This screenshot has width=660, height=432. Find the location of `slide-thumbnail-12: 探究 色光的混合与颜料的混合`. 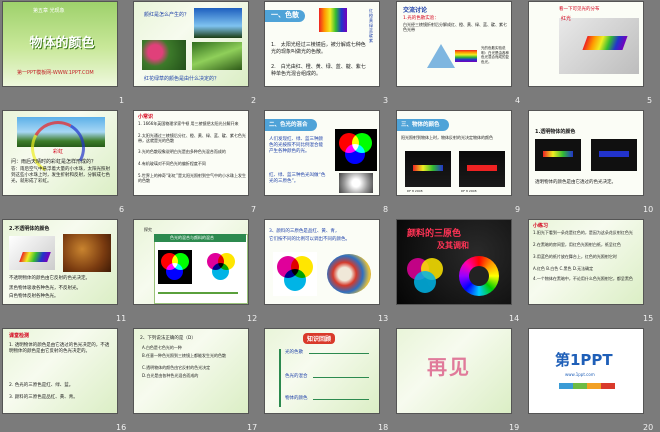

slide-thumbnail-12: 探究 色光的混合与颜料的混合 is located at coordinates (191, 262).